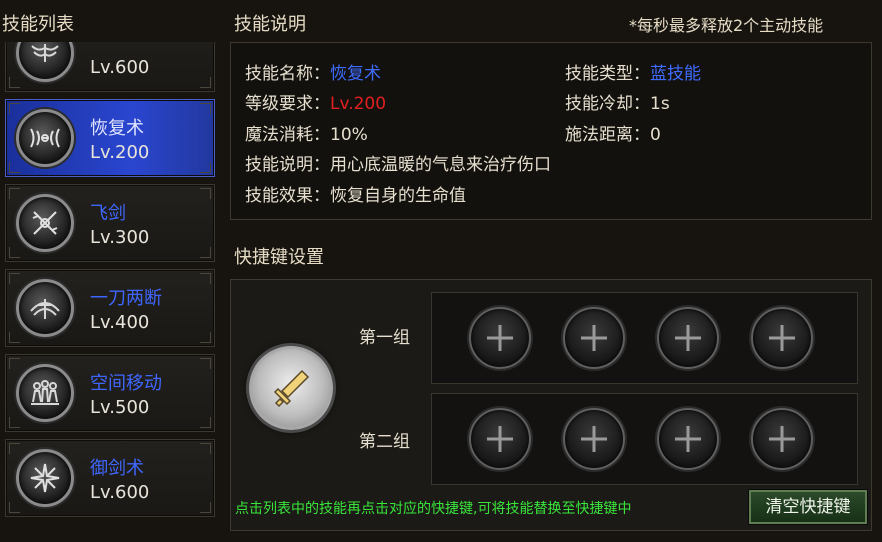  Describe the element at coordinates (726, 25) in the screenshot. I see `skill-limit-note: *每秒最多释放2个主动技能` at that location.